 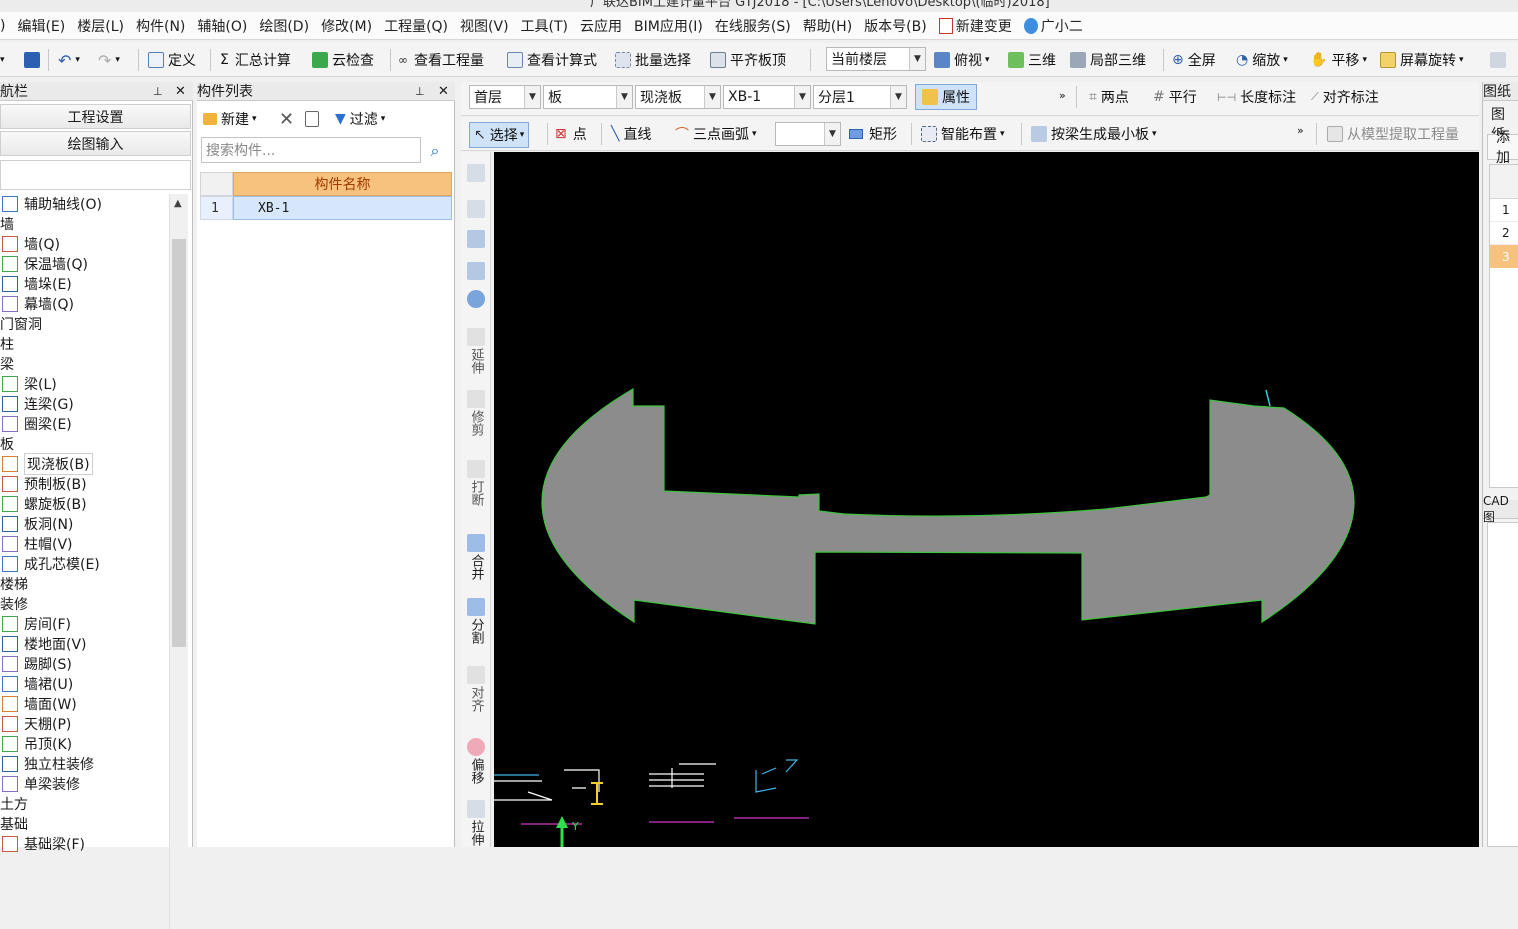 I want to click on tree-item: 辅助轴线(O), so click(x=85, y=204).